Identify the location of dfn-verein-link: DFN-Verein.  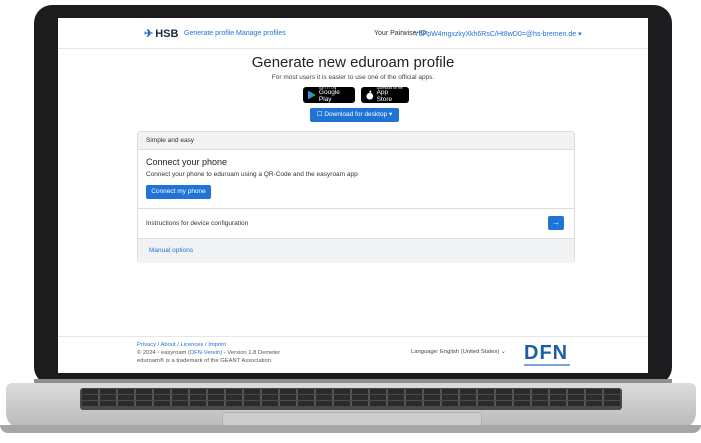
(205, 353).